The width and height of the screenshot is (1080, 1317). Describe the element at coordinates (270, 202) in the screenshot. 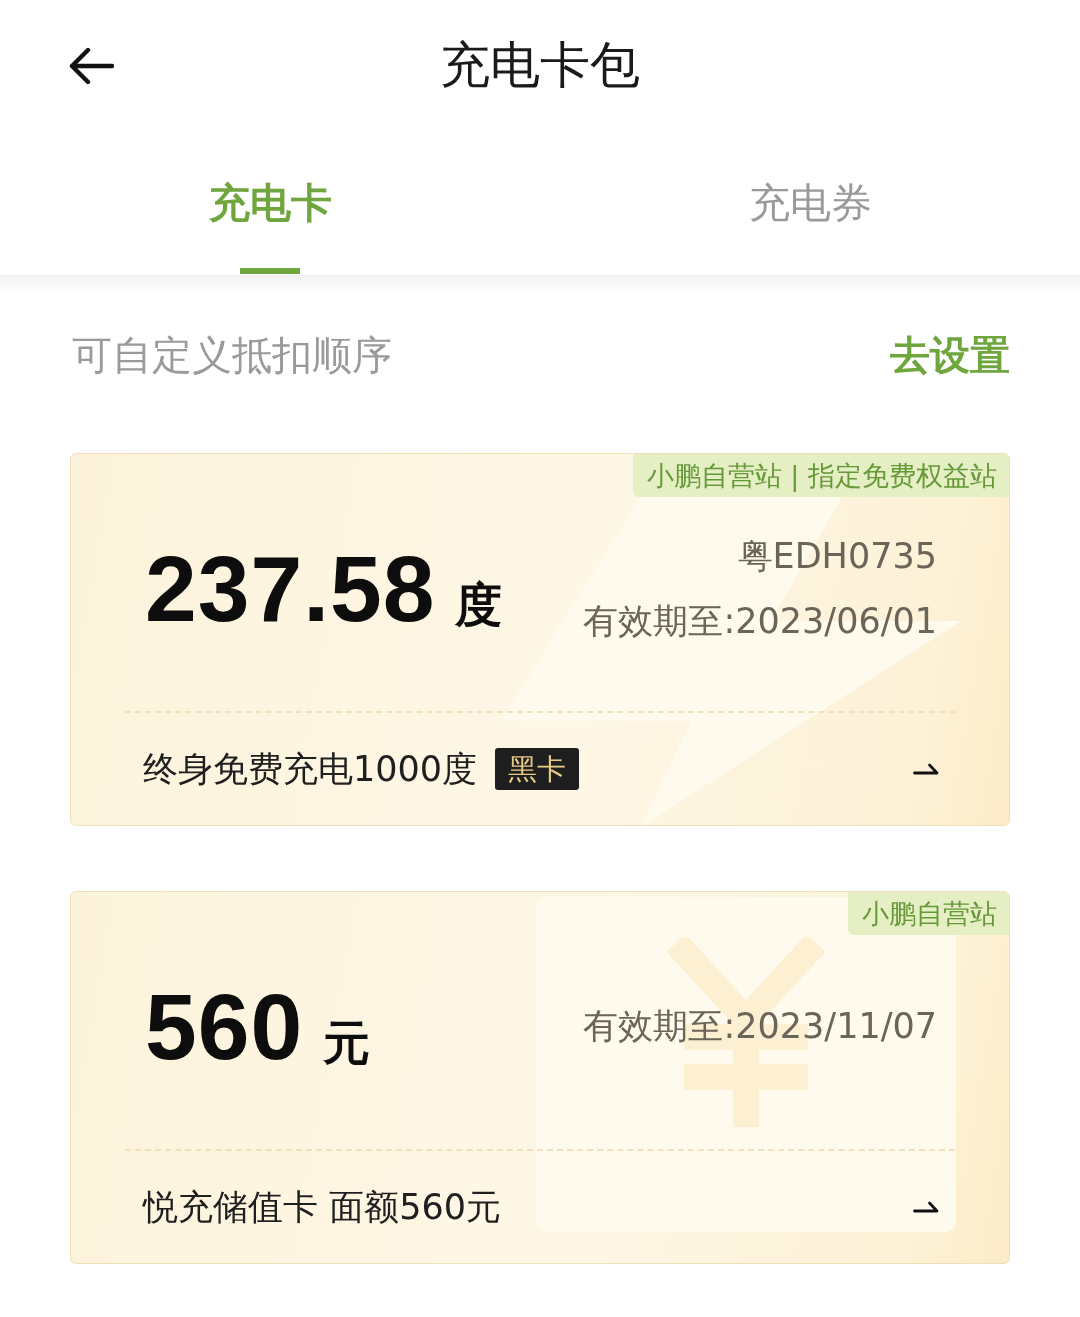

I see `tab: 充电卡` at that location.